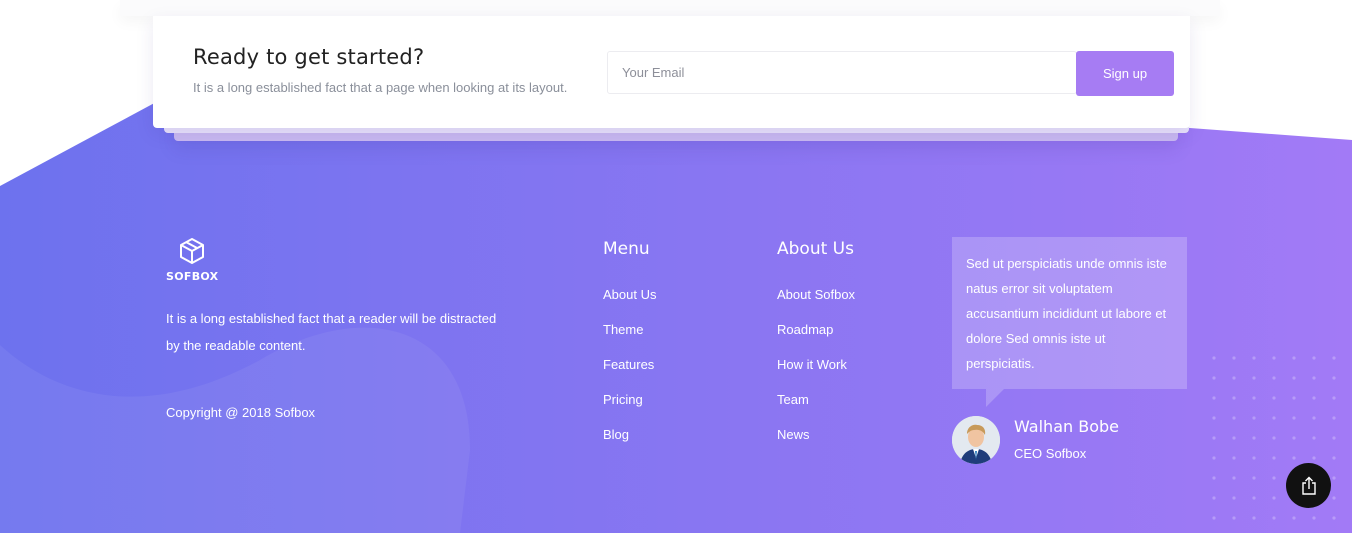 This screenshot has width=1352, height=533. What do you see at coordinates (1281, 442) in the screenshot?
I see `dot-pattern` at bounding box center [1281, 442].